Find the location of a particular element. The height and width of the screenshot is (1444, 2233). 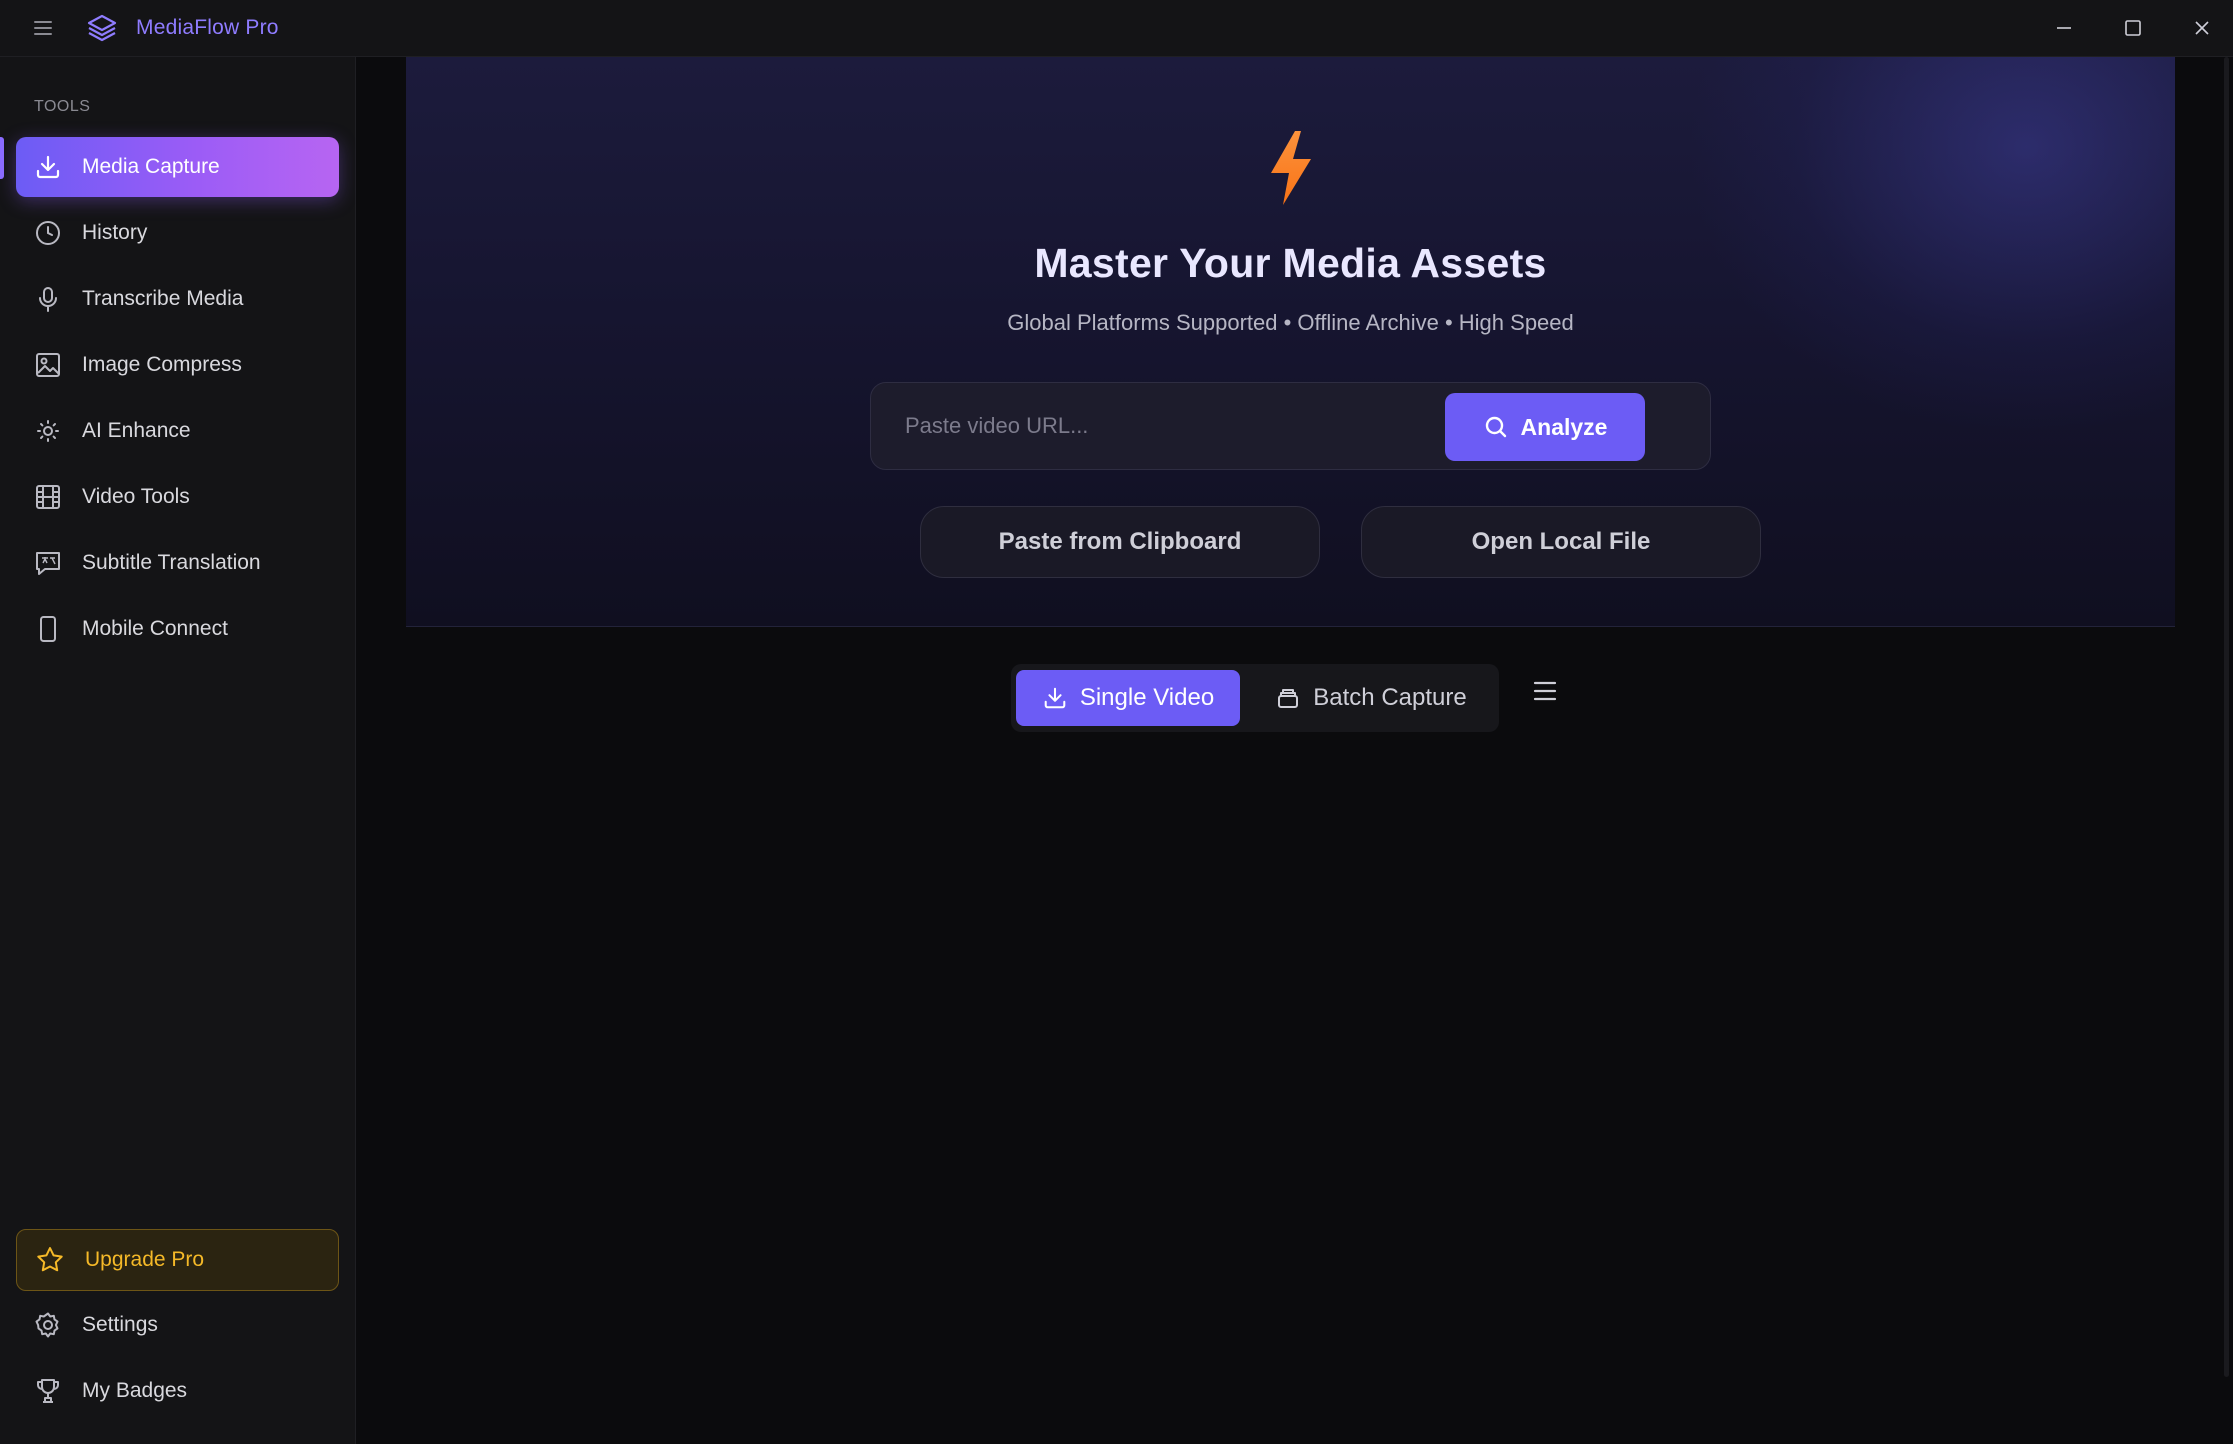

sidebar-item-media-capture: Media Capture is located at coordinates (177, 167).